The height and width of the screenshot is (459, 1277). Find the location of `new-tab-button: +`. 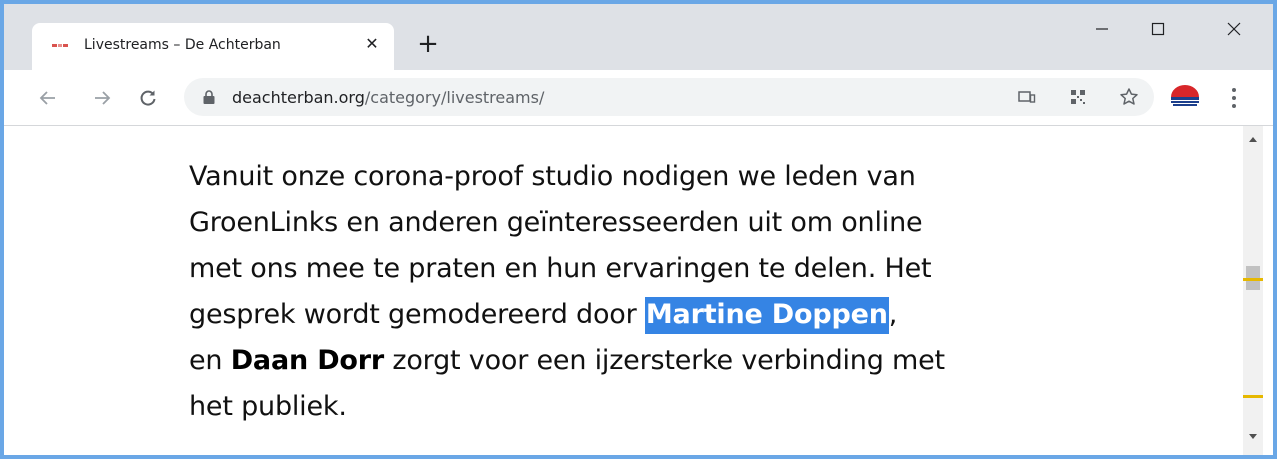

new-tab-button: + is located at coordinates (428, 44).